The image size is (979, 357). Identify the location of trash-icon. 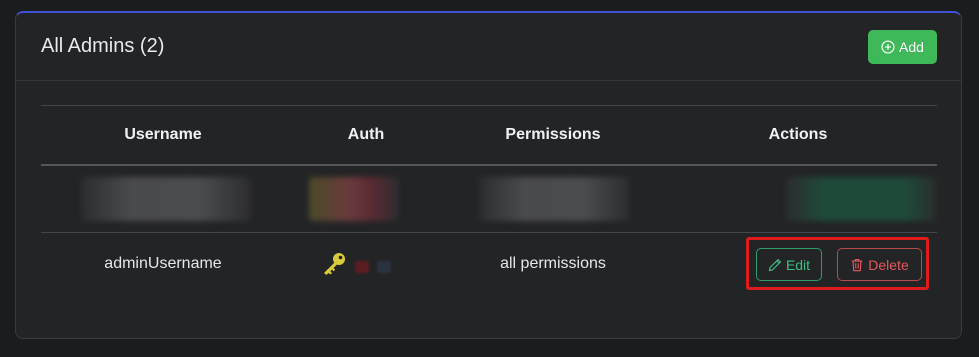
(857, 265).